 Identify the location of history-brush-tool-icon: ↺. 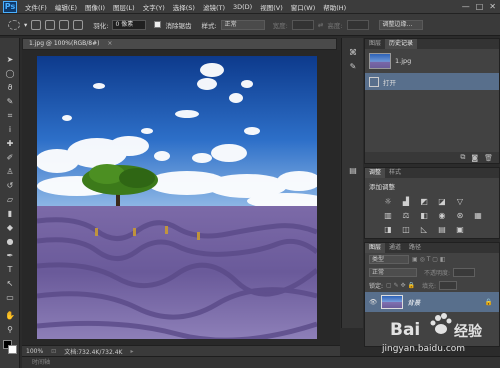
(10, 186).